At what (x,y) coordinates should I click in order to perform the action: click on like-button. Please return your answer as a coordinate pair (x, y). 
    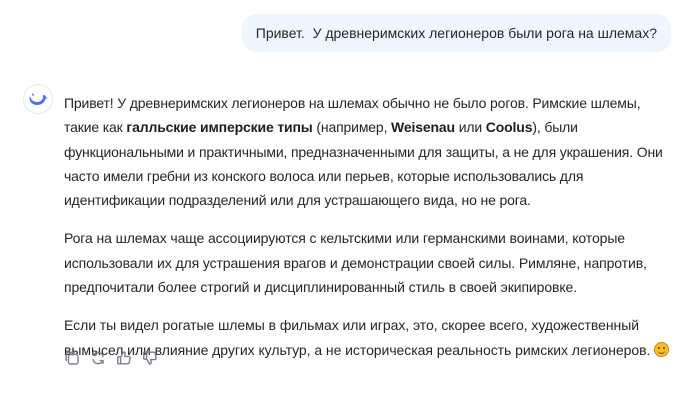
    Looking at the image, I should click on (124, 358).